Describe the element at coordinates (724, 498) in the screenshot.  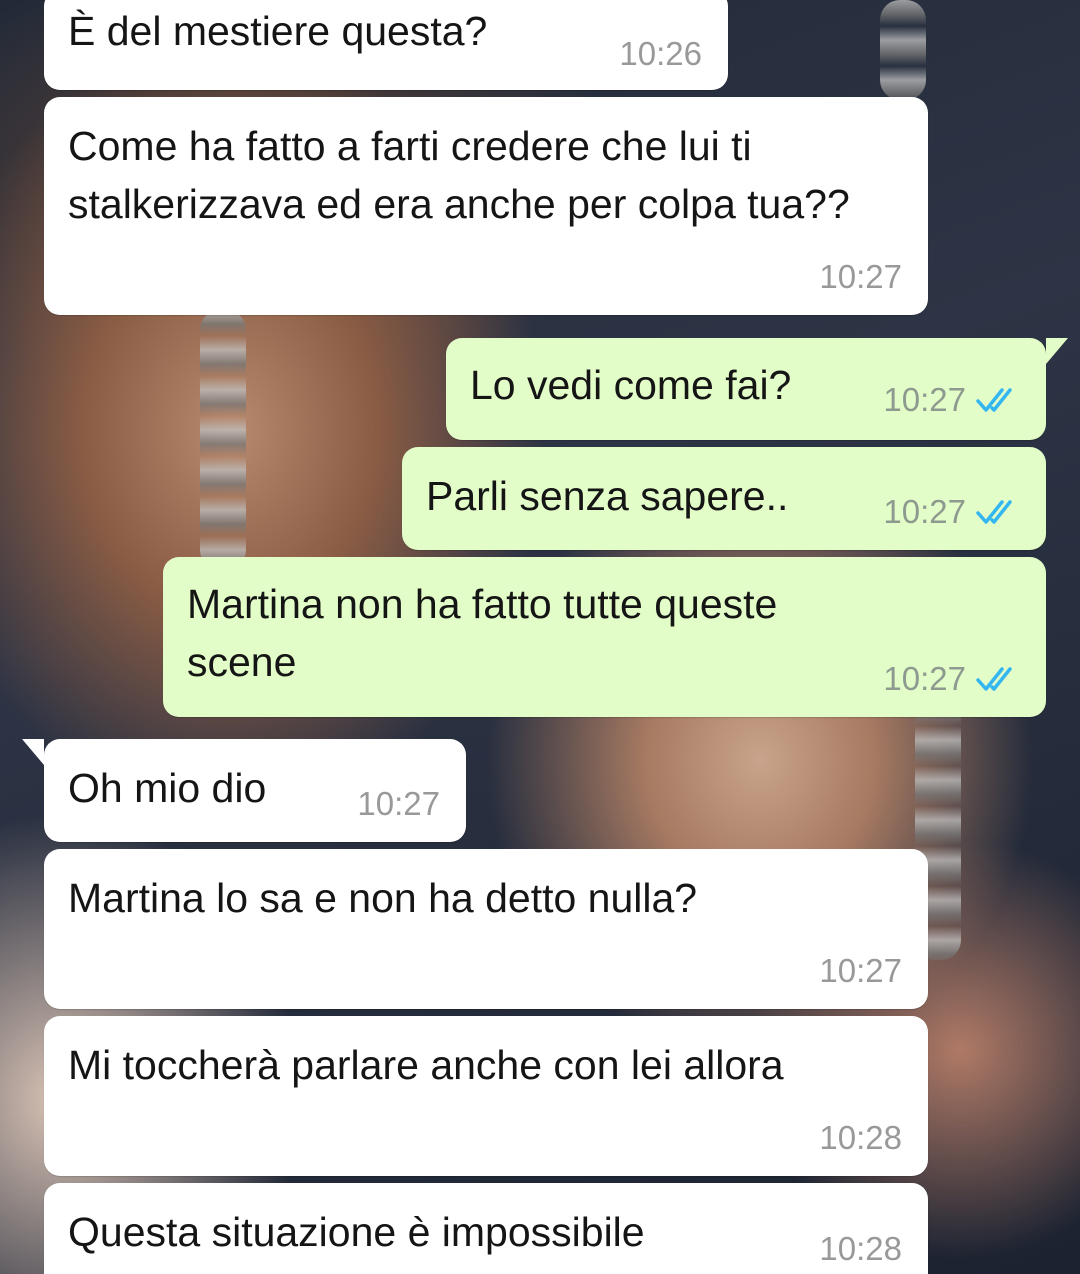
I see `message-bubble-outgoing: Parli senza sapere.. 10:27` at that location.